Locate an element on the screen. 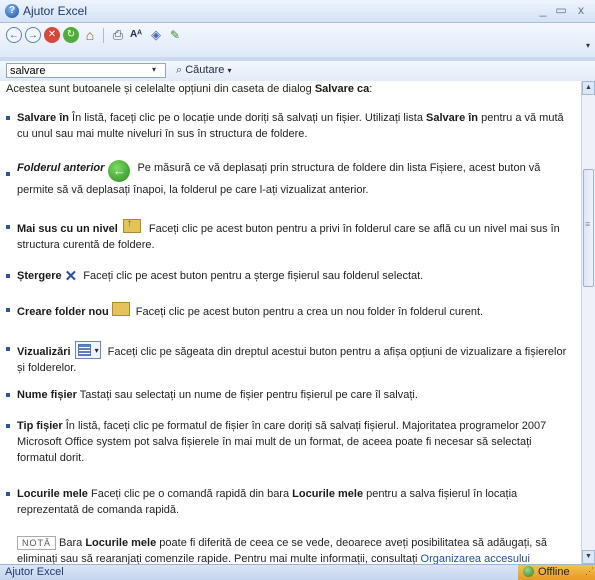 The image size is (595, 580). back-icon: ← is located at coordinates (14, 35).